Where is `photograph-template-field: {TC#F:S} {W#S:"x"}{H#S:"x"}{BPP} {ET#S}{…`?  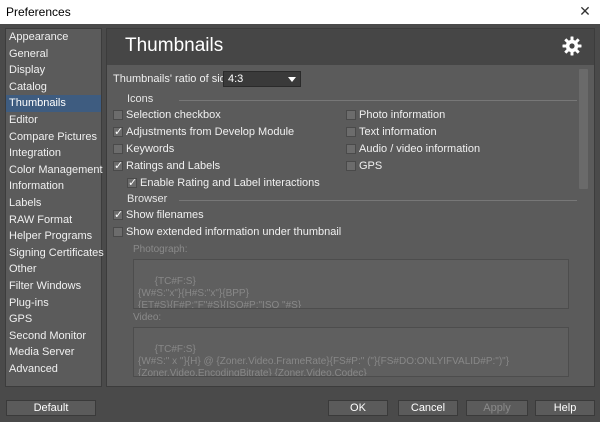 photograph-template-field: {TC#F:S} {W#S:"x"}{H#S:"x"}{BPP} {ET#S}{… is located at coordinates (351, 284).